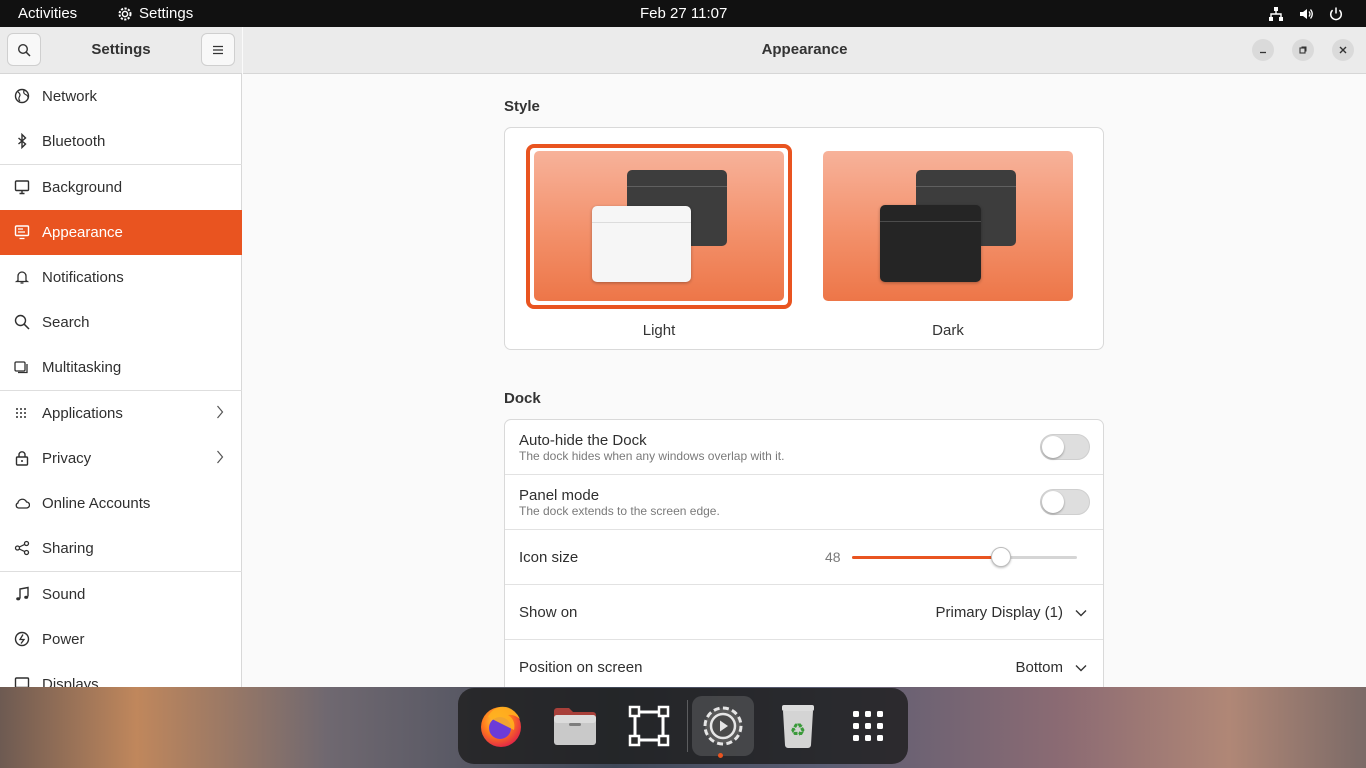 The image size is (1366, 768). I want to click on share-icon, so click(22, 548).